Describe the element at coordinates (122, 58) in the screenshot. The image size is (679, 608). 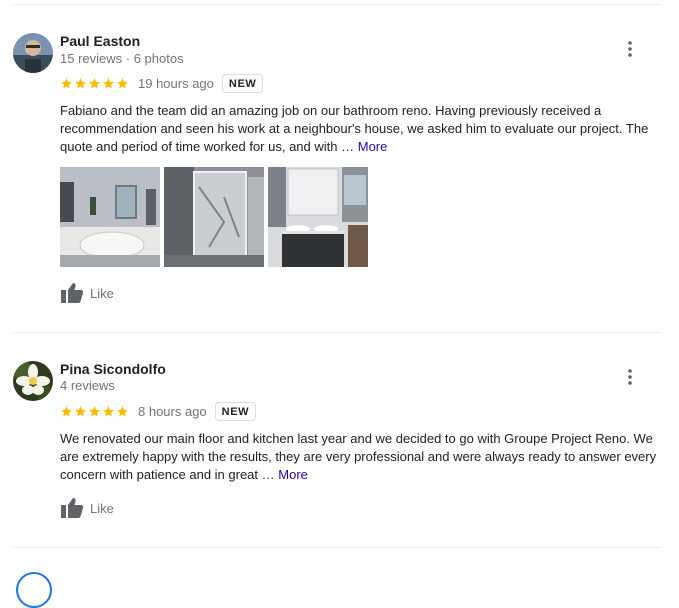
I see `reviewer-meta: 15 reviews · 6 photos` at that location.